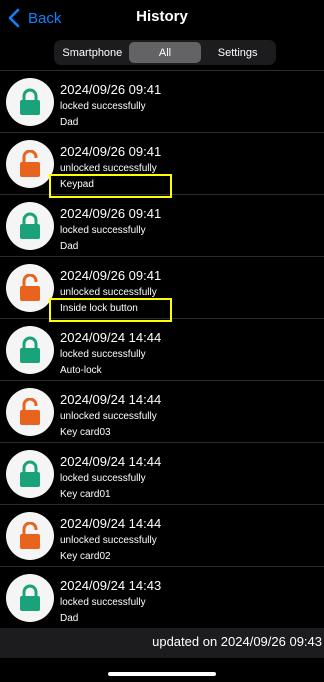 The width and height of the screenshot is (324, 682). I want to click on navigation-bar: Back History, so click(162, 18).